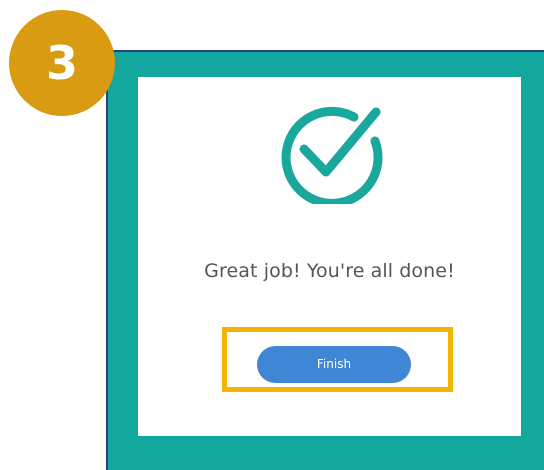  I want to click on step-number-badge: 3, so click(62, 63).